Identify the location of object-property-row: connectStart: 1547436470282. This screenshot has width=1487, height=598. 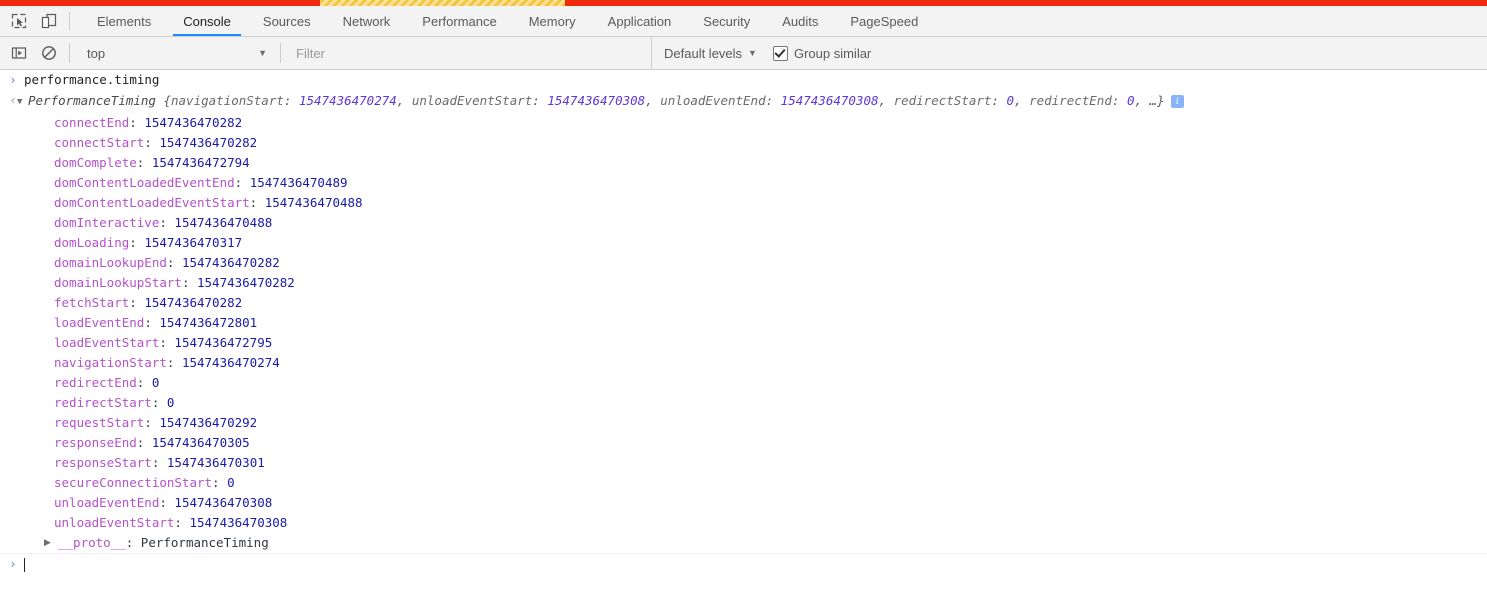
(743, 143).